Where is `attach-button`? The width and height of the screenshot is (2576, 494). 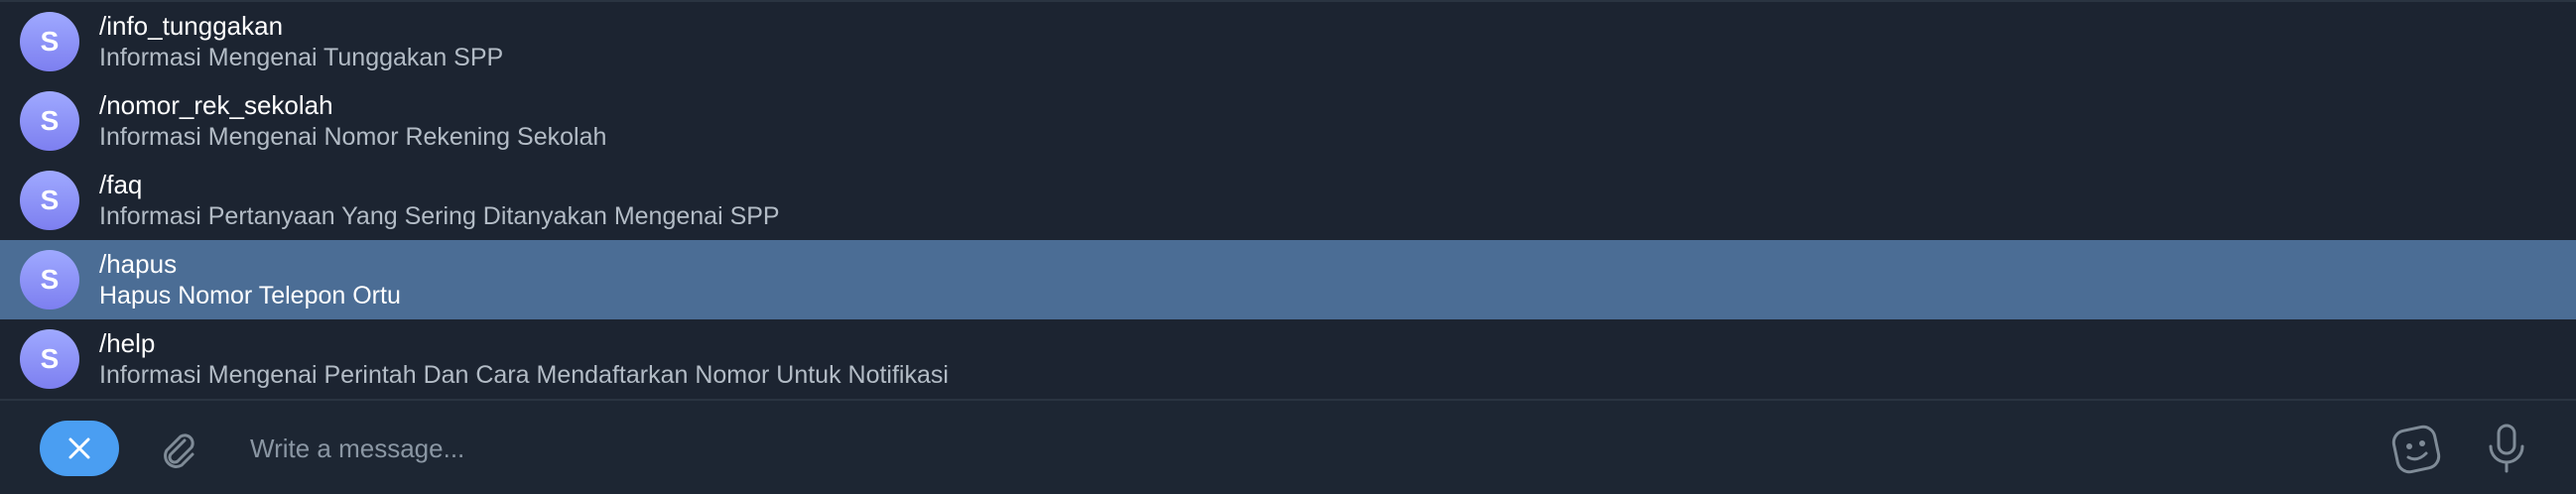
attach-button is located at coordinates (179, 450).